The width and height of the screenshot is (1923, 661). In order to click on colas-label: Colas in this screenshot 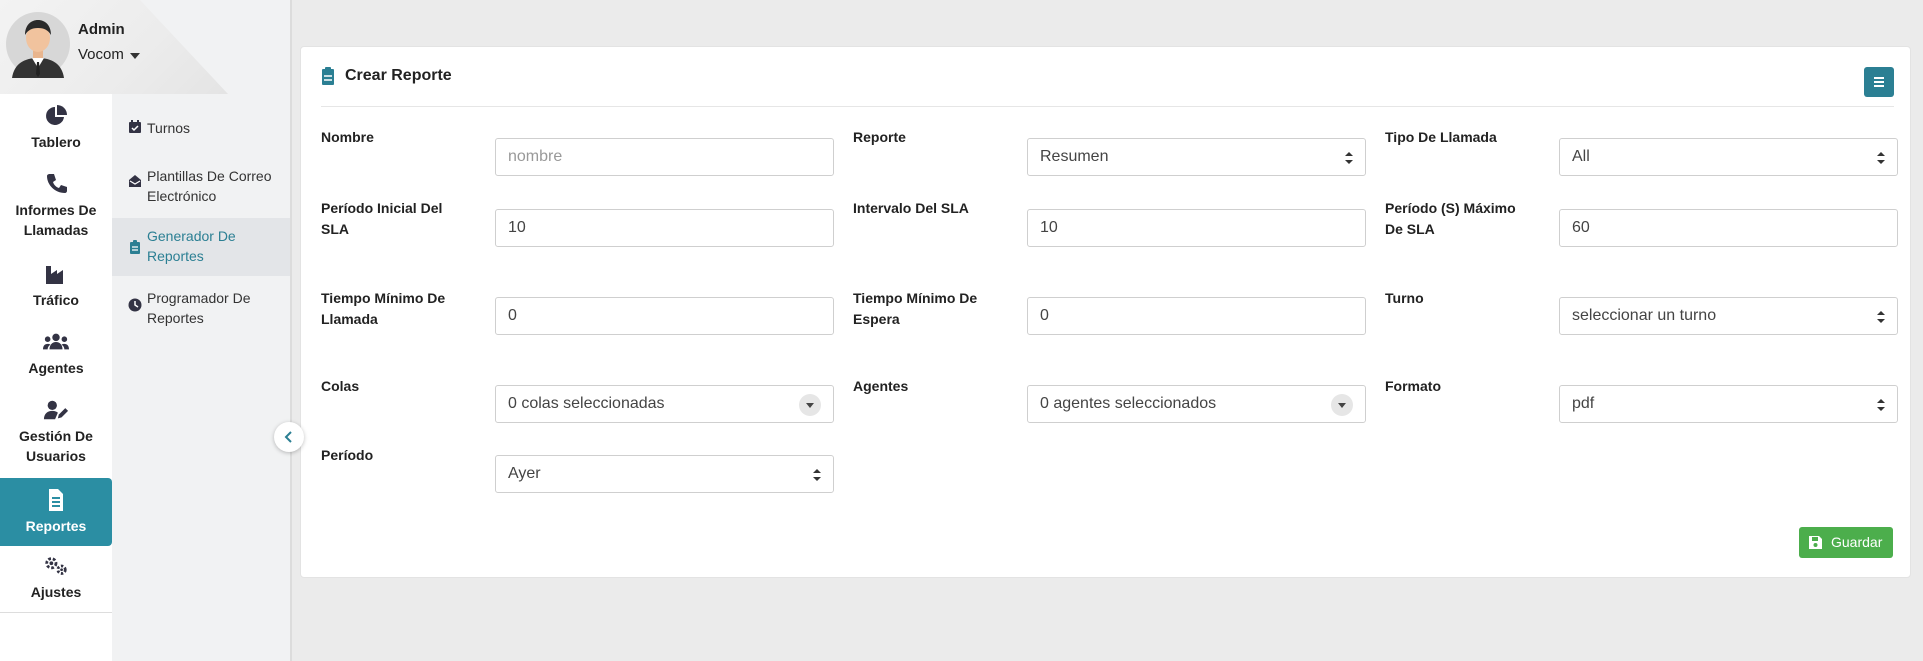, I will do `click(340, 386)`.